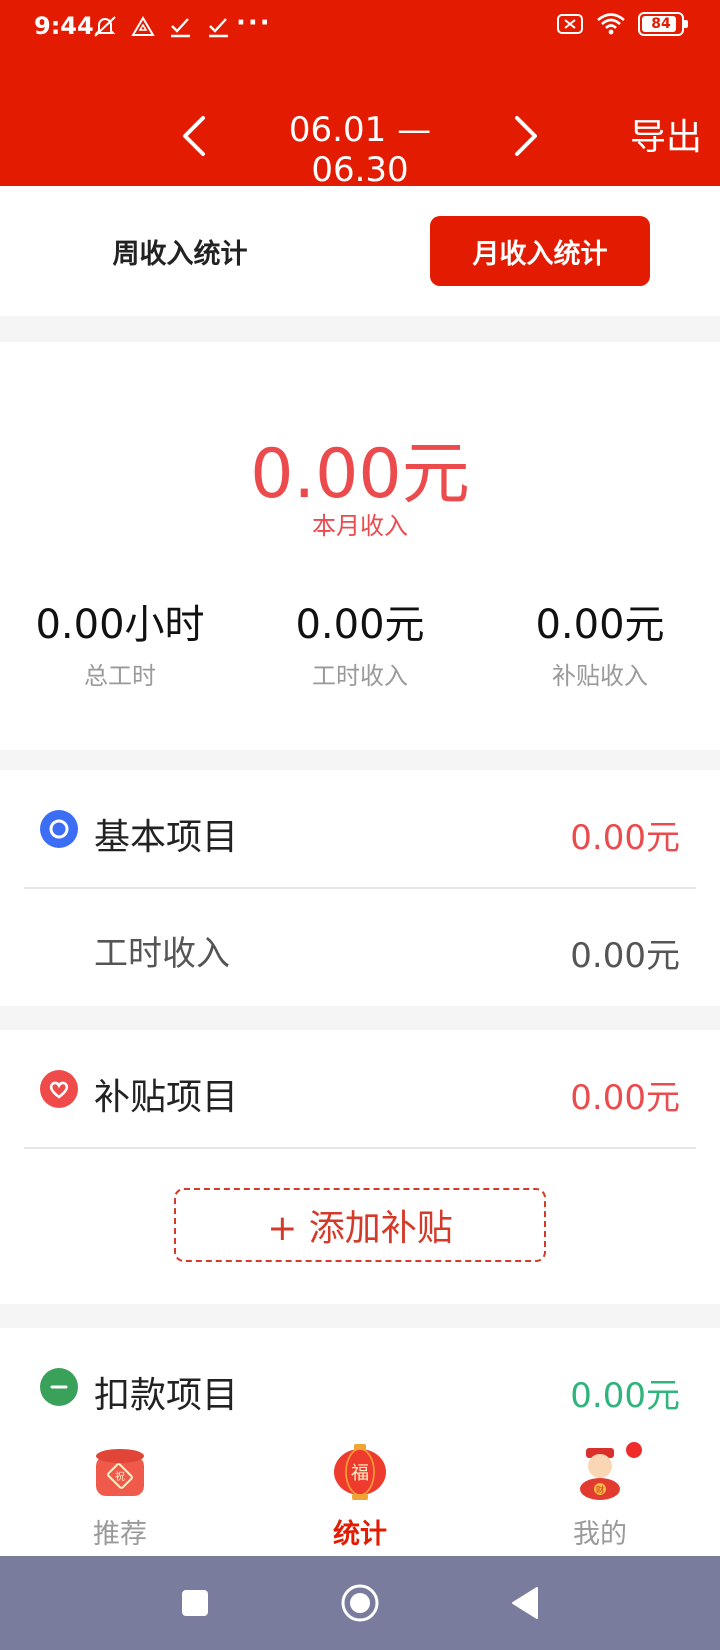 The height and width of the screenshot is (1650, 720). I want to click on circle-icon, so click(360, 1603).